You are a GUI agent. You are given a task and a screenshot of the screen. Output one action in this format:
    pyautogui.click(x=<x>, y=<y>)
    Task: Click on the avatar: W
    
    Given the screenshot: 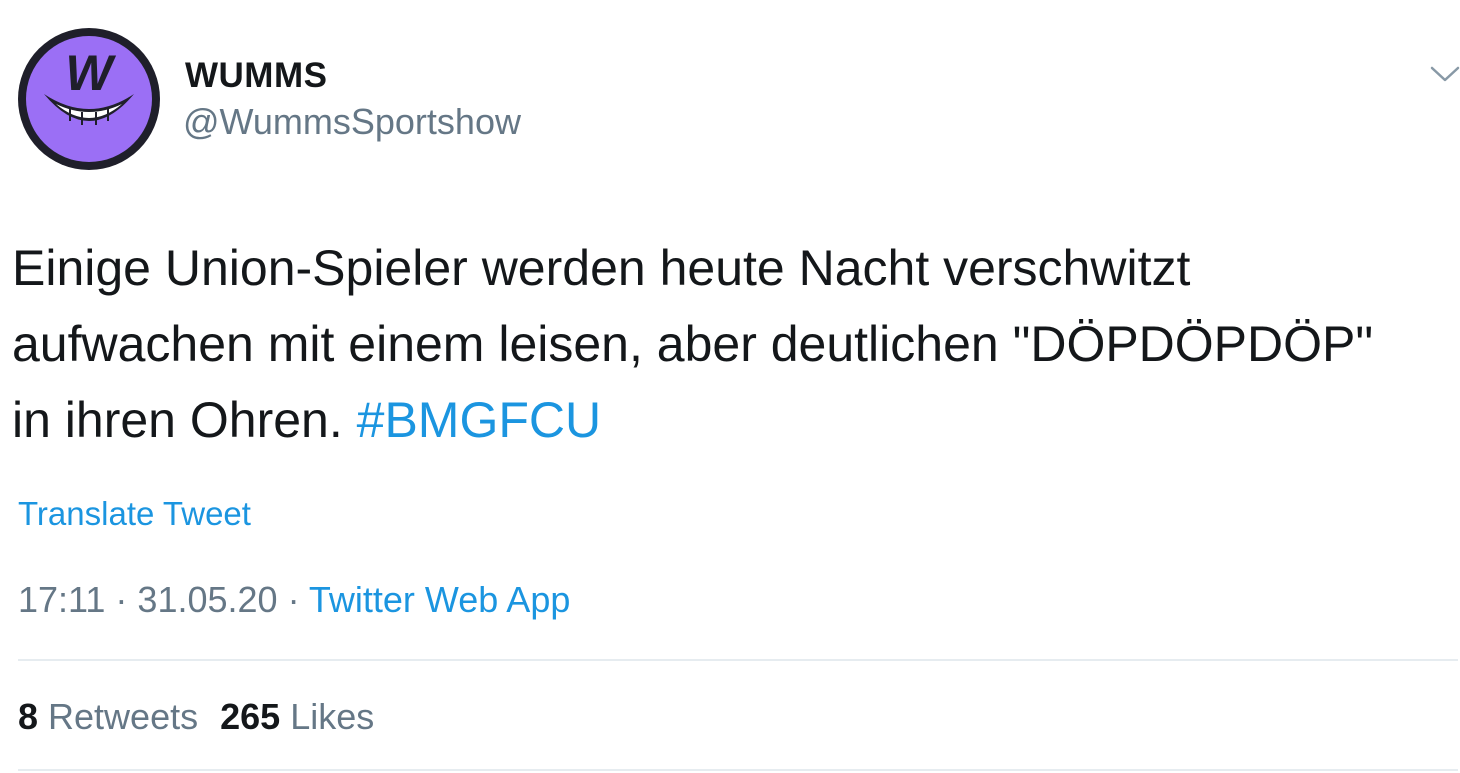 What is the action you would take?
    pyautogui.click(x=89, y=99)
    